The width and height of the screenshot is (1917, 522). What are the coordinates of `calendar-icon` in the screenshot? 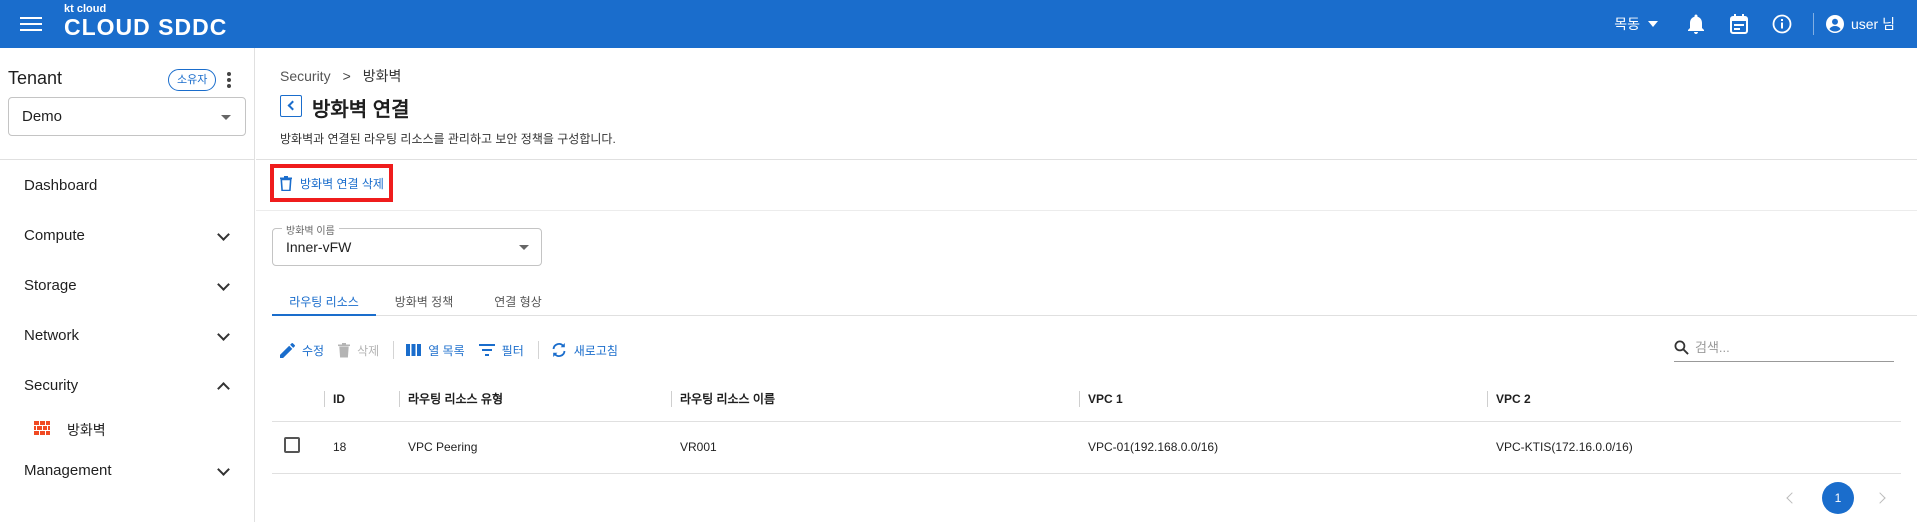 It's located at (1739, 24).